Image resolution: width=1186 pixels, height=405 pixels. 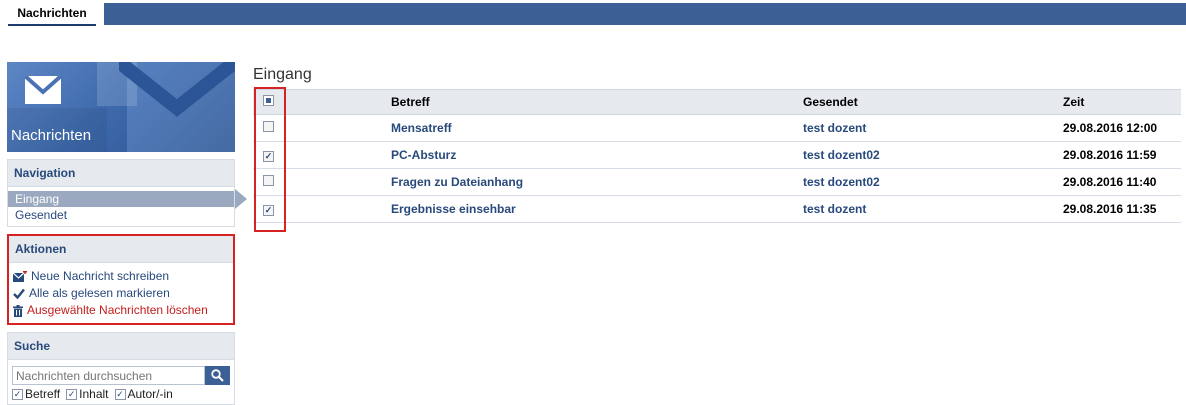 I want to click on message-time: 29.08.2016 11:40, so click(x=1122, y=182).